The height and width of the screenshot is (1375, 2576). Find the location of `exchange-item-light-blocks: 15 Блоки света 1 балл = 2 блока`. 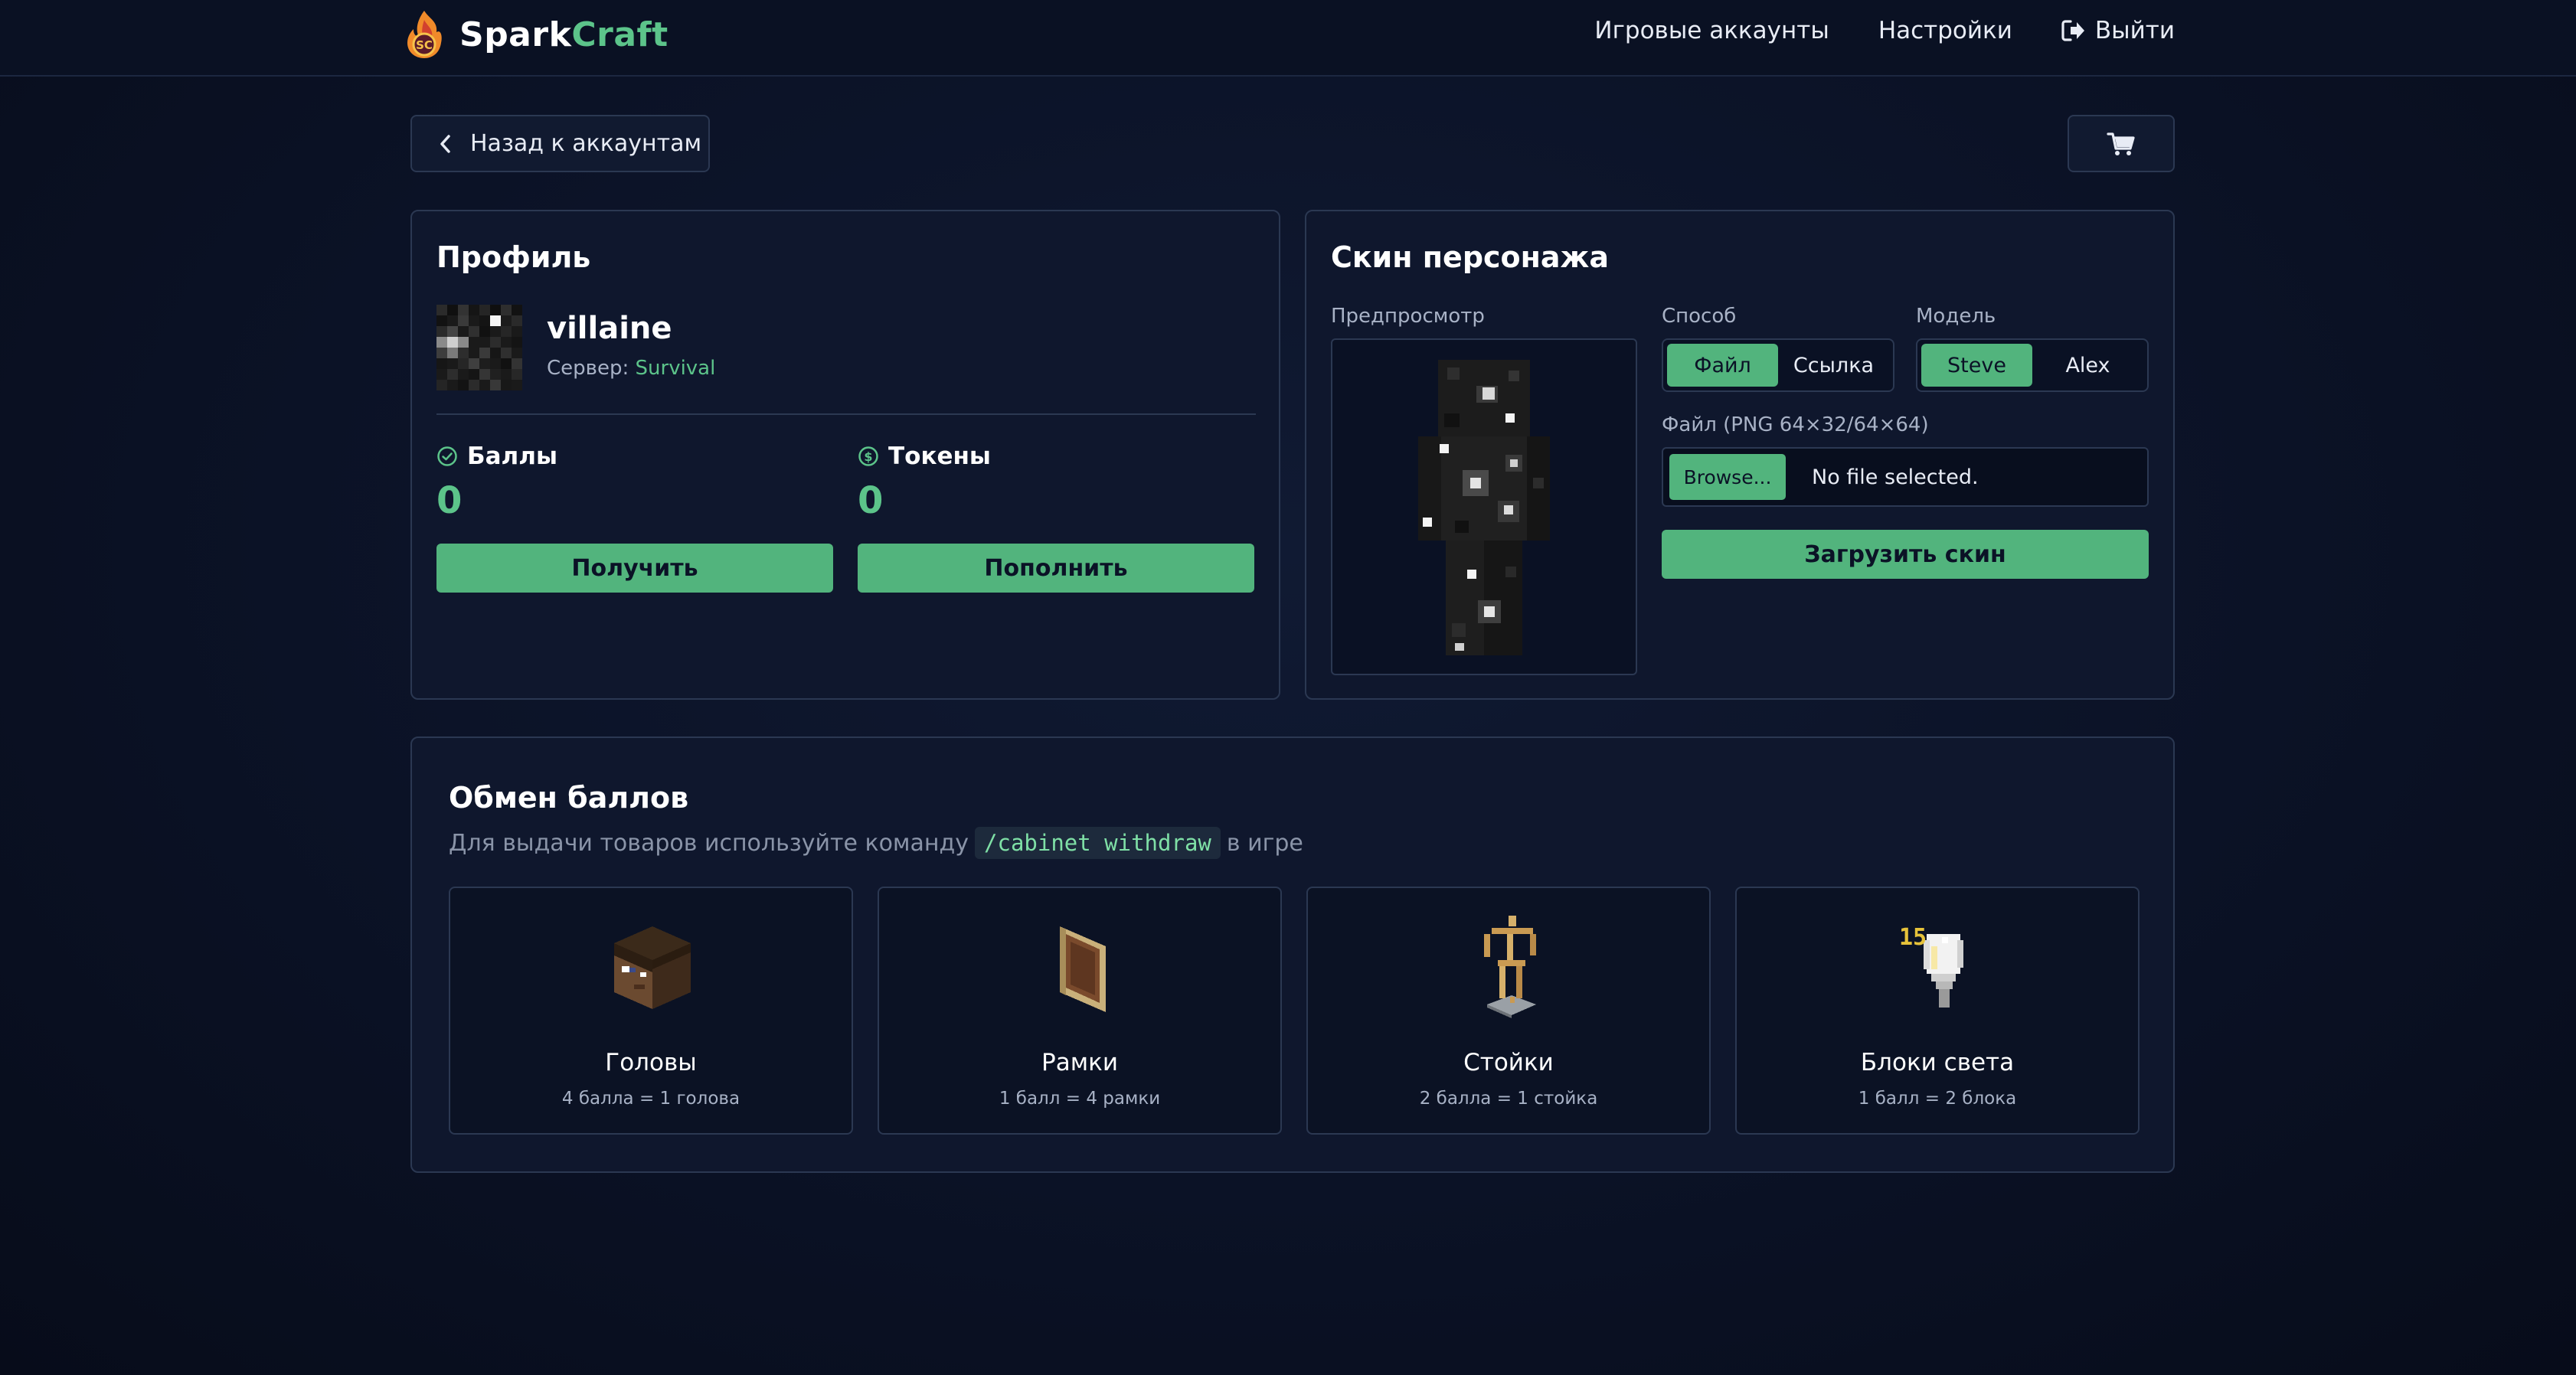

exchange-item-light-blocks: 15 Блоки света 1 балл = 2 блока is located at coordinates (1937, 1011).